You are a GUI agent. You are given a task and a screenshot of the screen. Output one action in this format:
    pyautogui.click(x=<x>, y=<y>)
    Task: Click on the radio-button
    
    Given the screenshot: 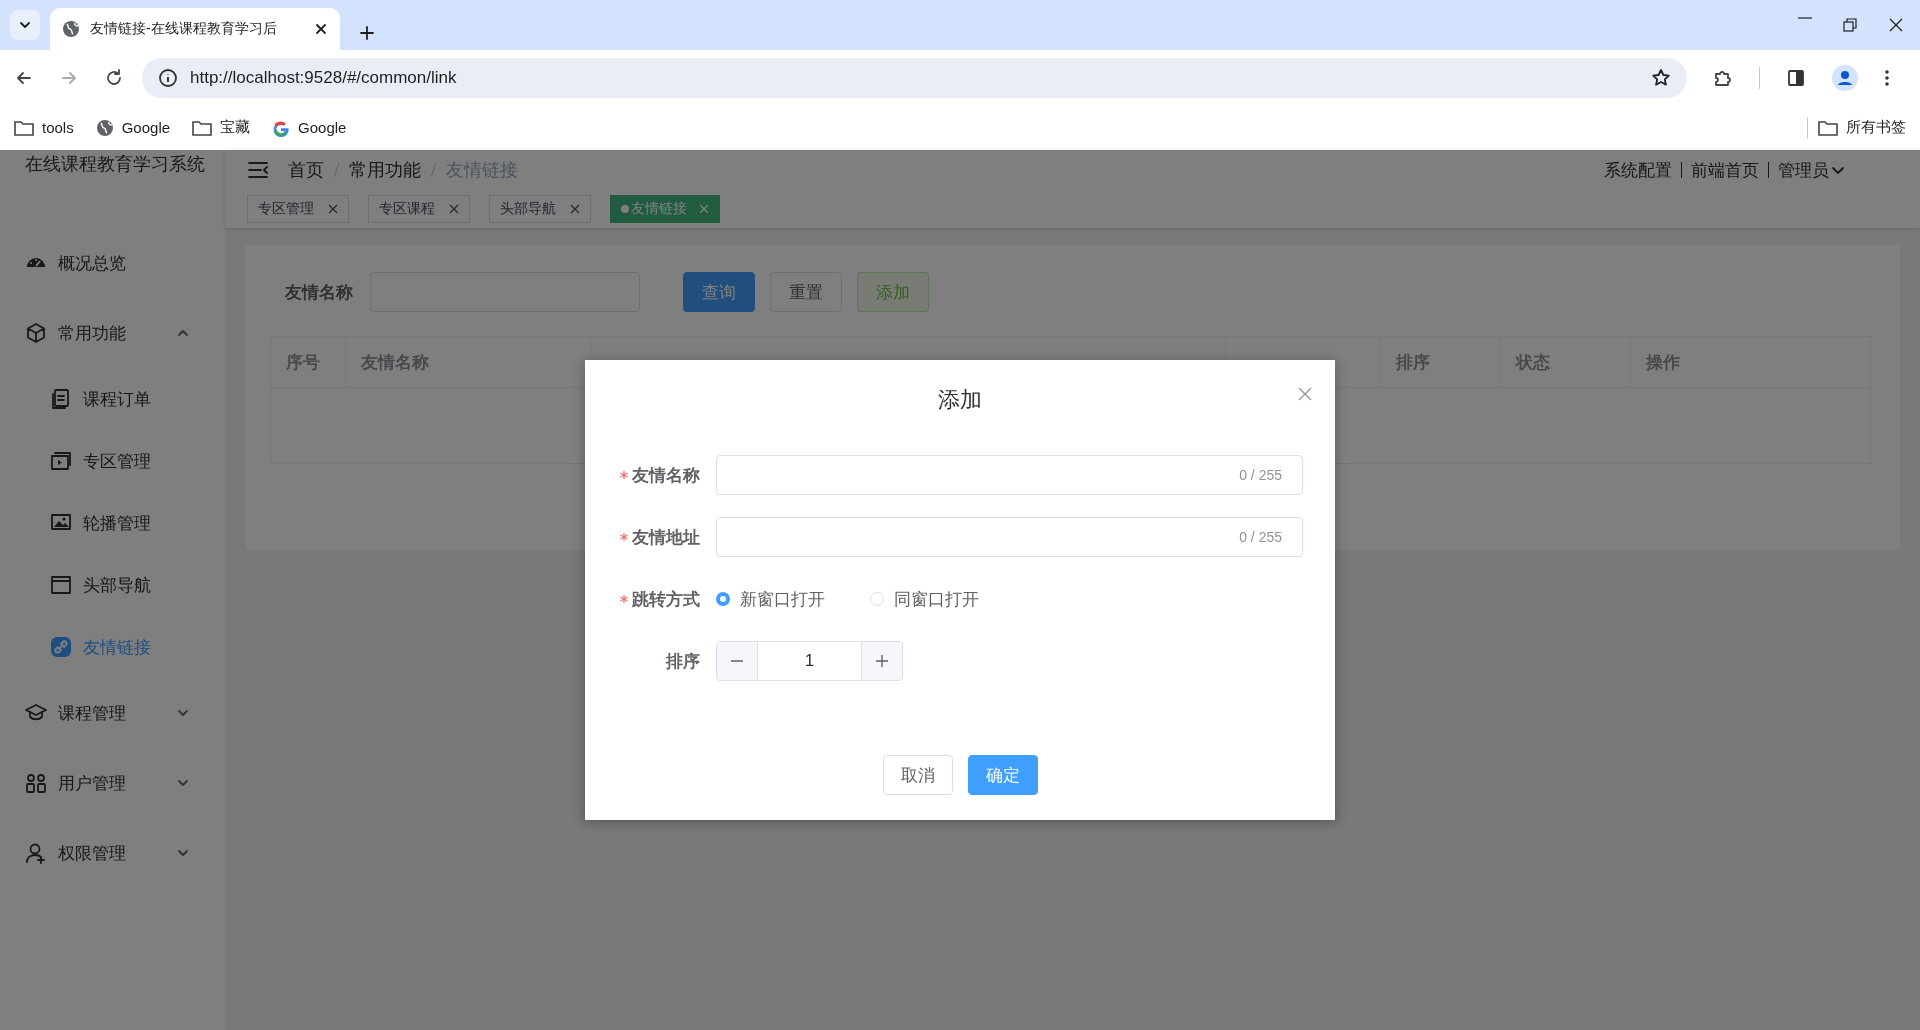 What is the action you would take?
    pyautogui.click(x=723, y=599)
    